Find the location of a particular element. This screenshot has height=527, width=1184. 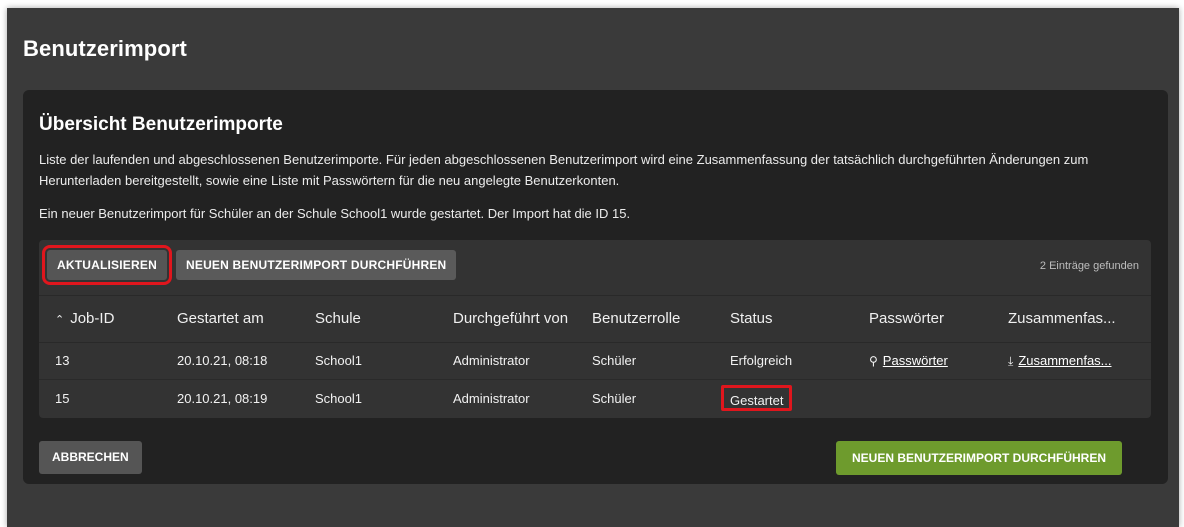

column-header-school: Schule is located at coordinates (338, 318).